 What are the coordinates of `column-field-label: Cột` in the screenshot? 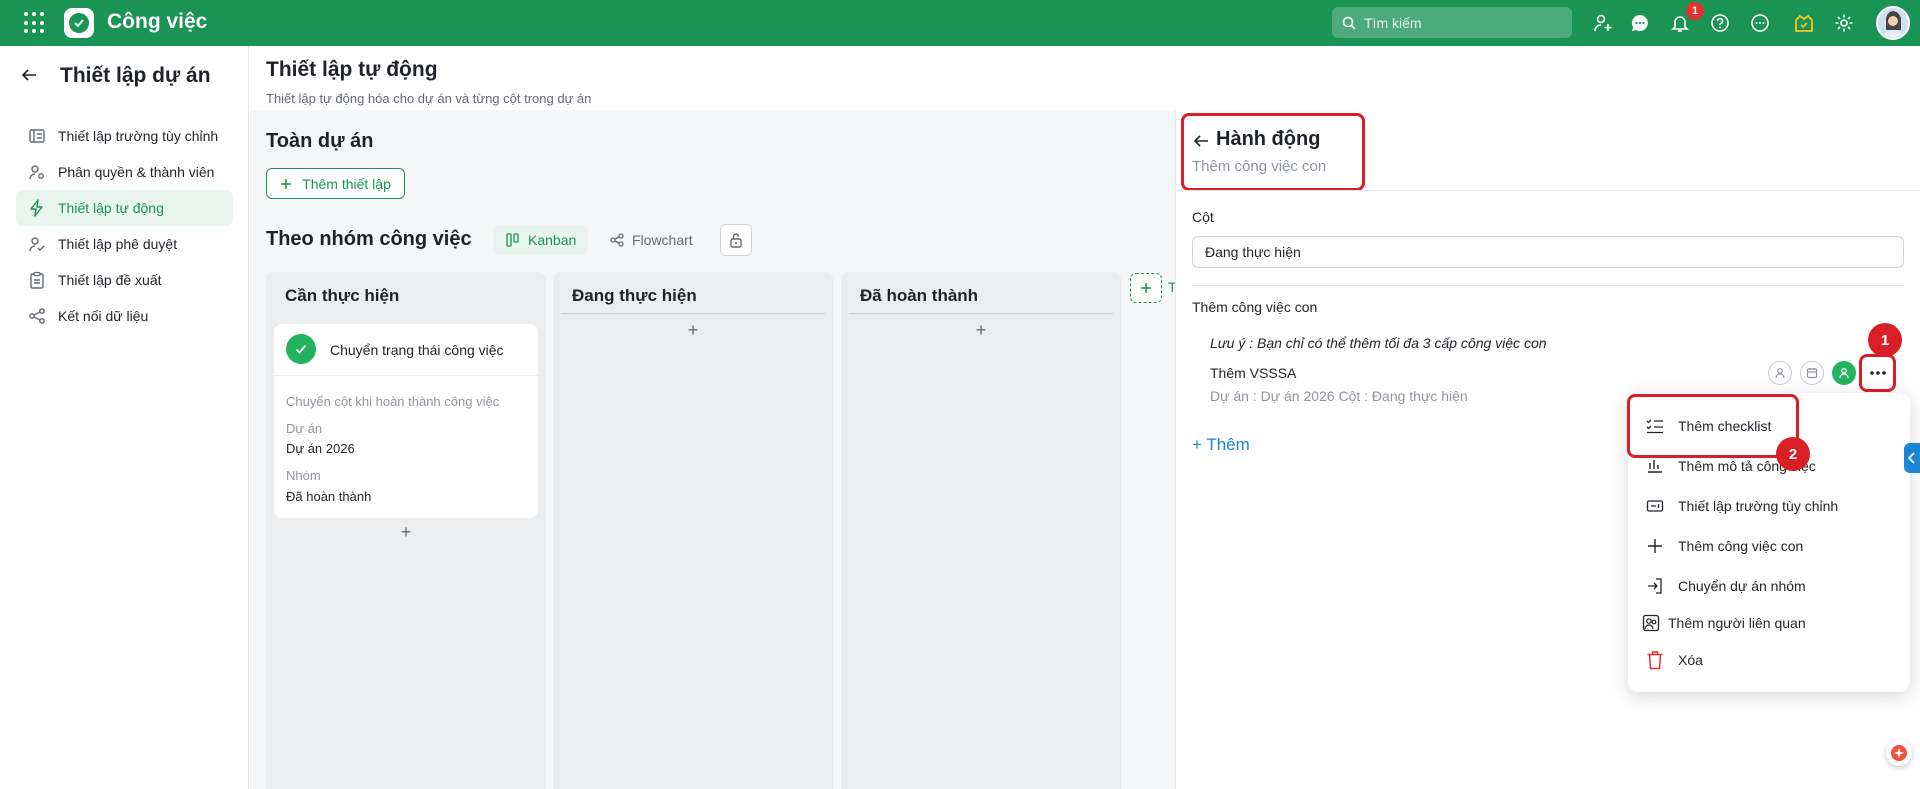 It's located at (1203, 217).